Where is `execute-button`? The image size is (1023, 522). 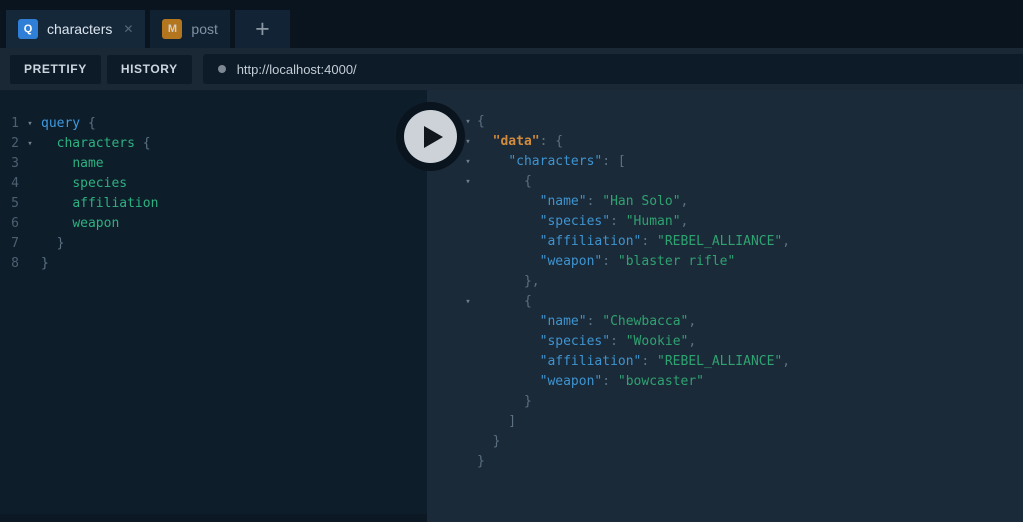 execute-button is located at coordinates (430, 136).